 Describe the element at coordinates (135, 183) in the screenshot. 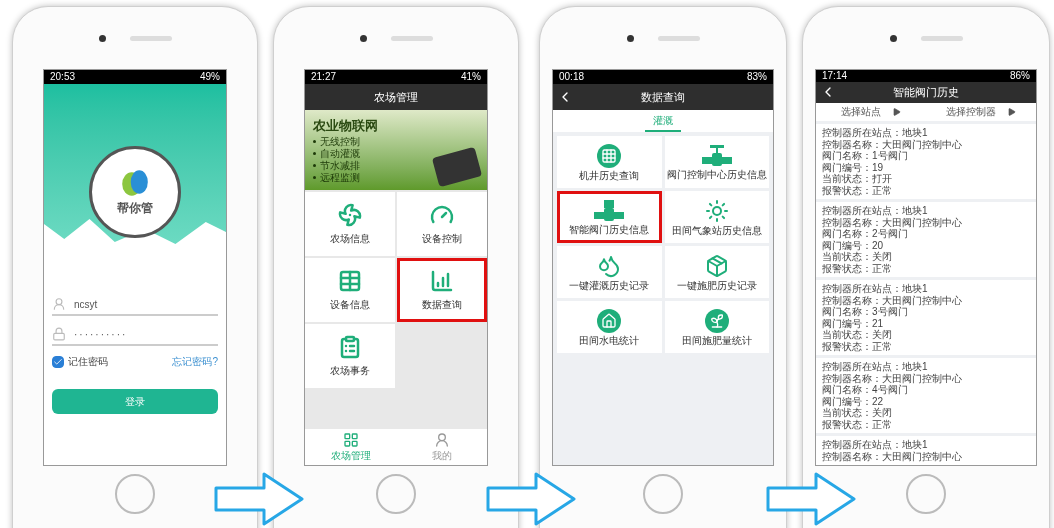

I see `leaf-logo-icon` at that location.